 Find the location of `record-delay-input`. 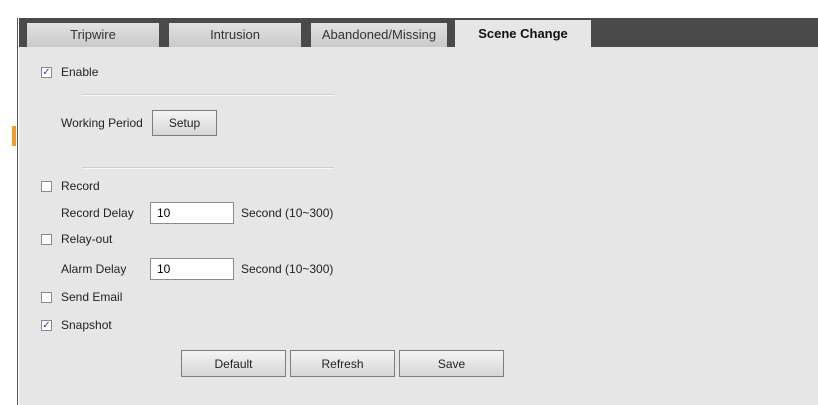

record-delay-input is located at coordinates (192, 213).